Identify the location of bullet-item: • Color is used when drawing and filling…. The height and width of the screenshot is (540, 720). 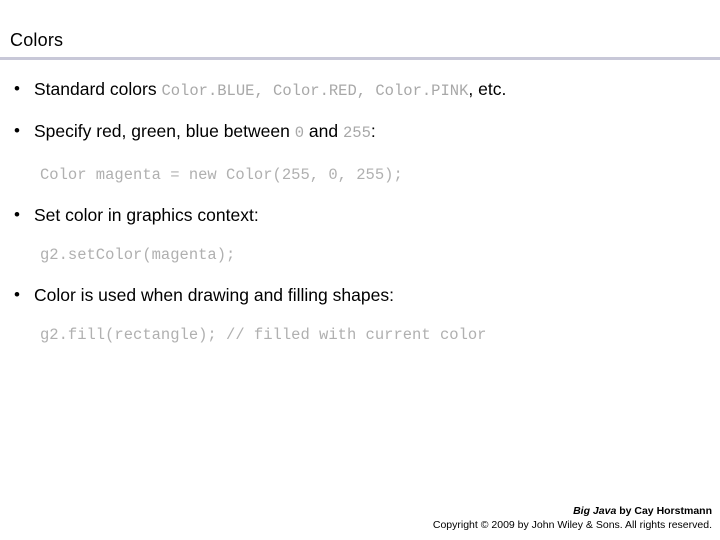
(360, 295).